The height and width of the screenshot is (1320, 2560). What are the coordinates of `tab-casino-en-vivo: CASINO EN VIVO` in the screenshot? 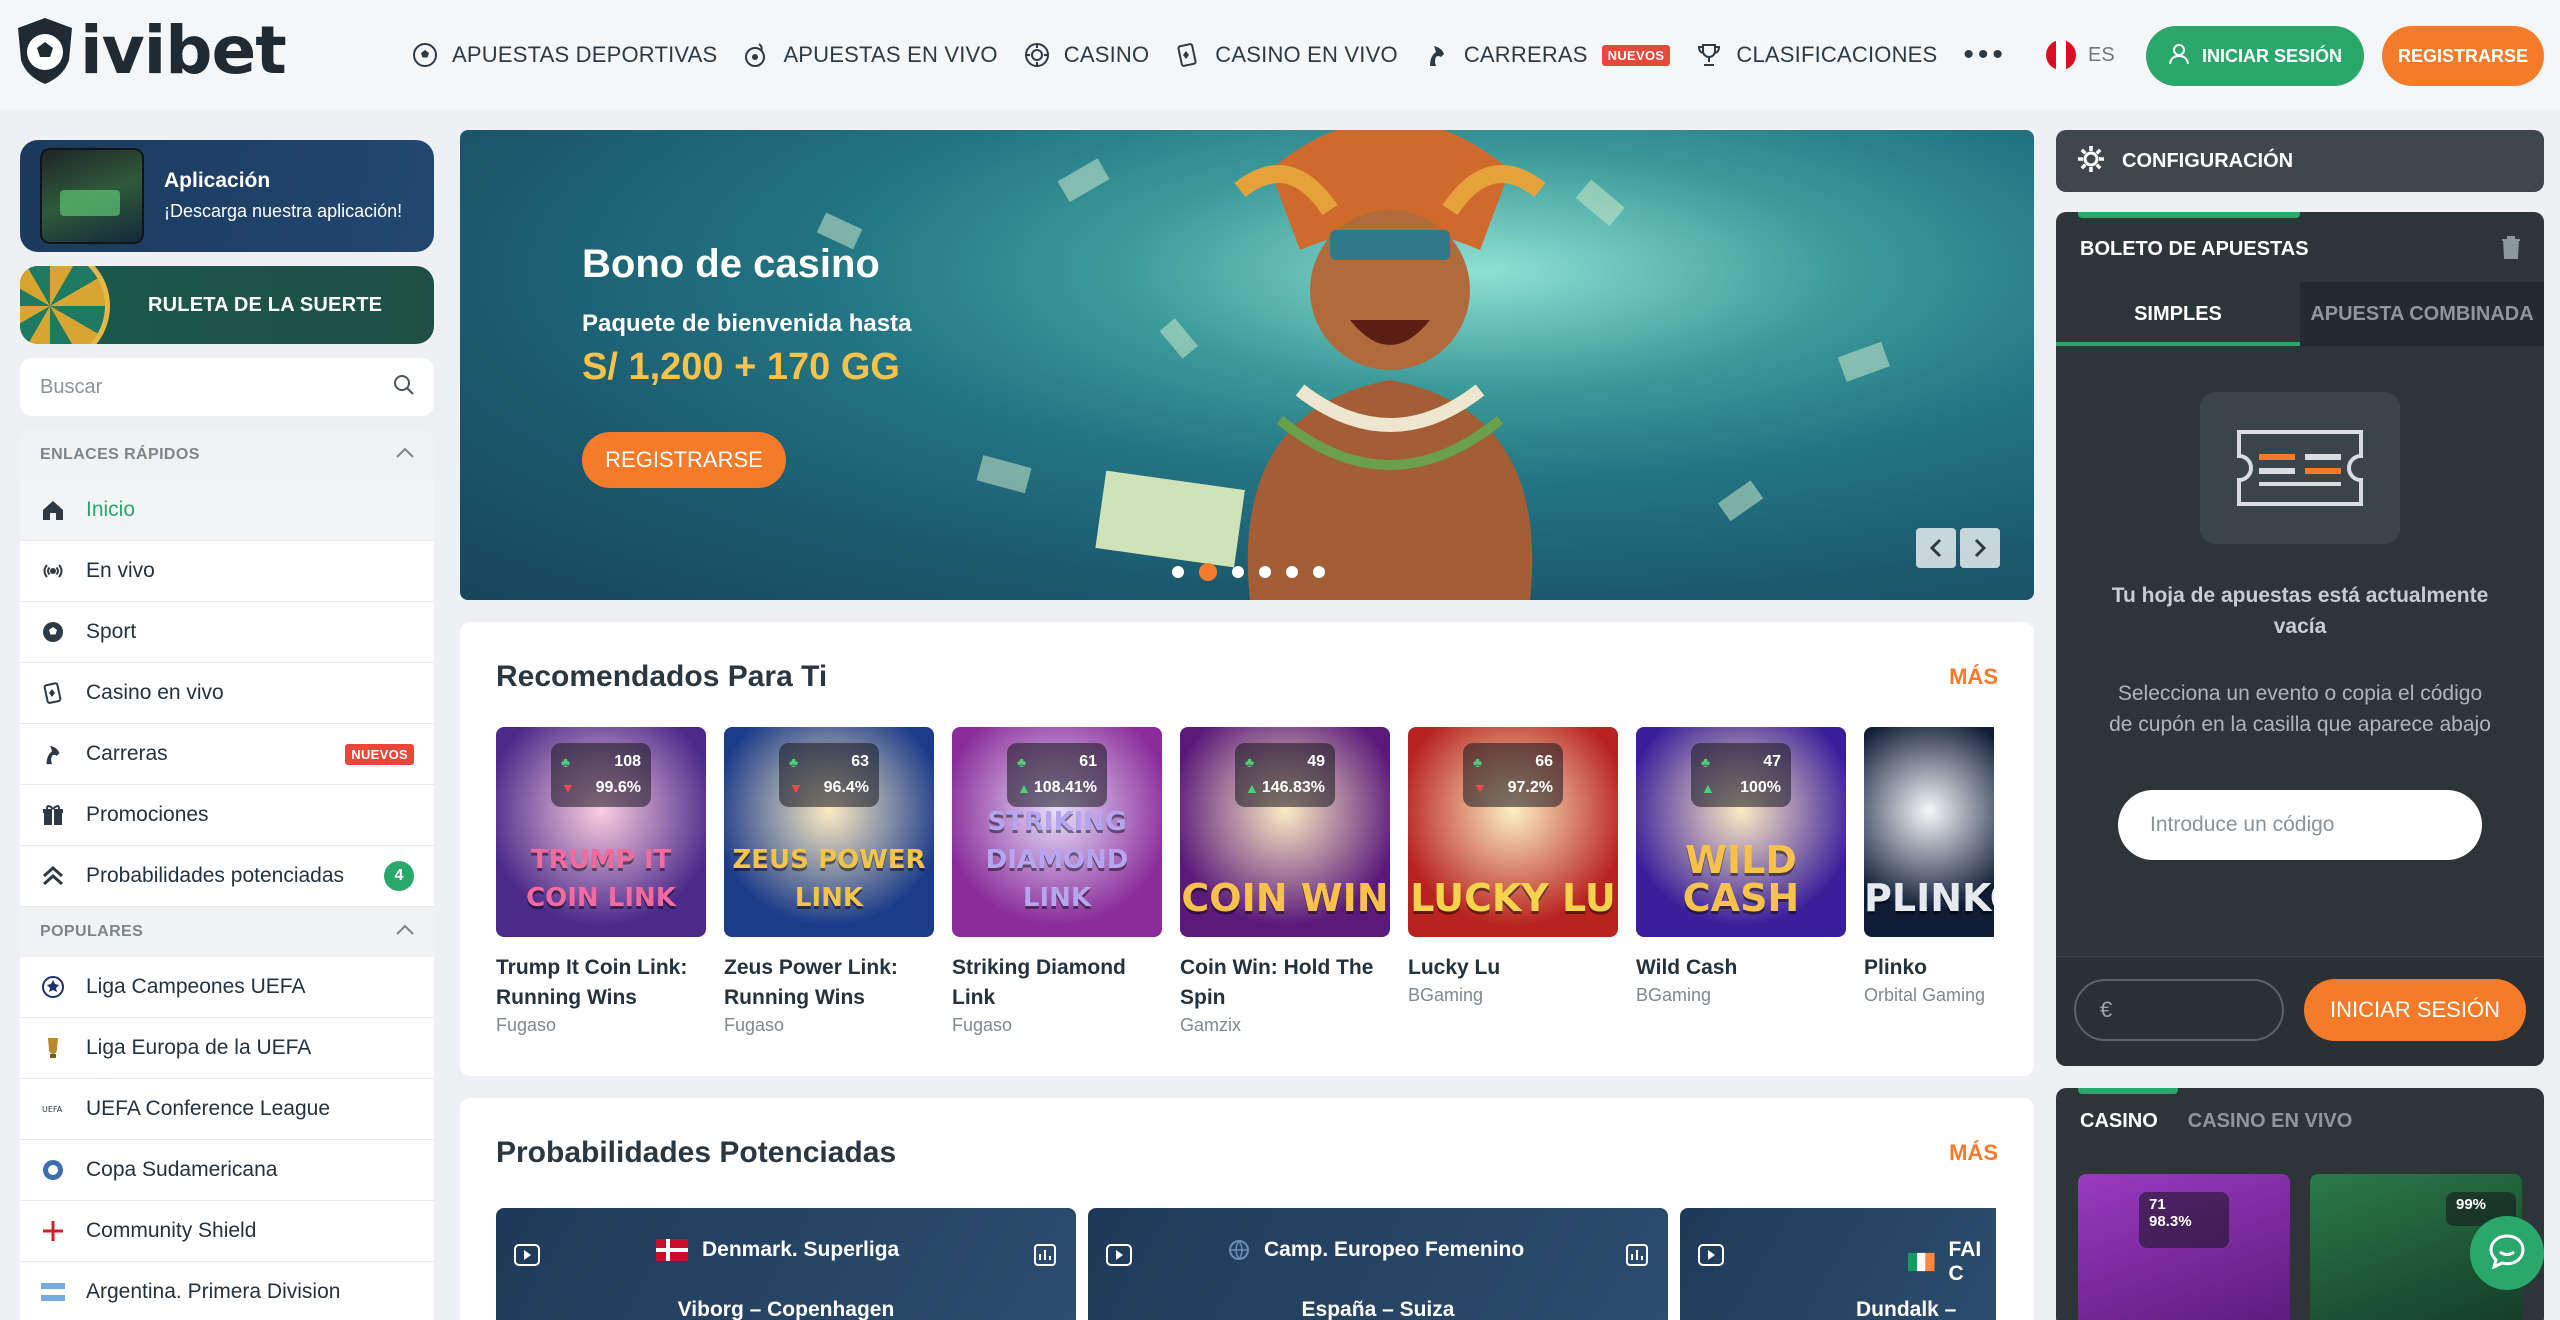 It's located at (2270, 1121).